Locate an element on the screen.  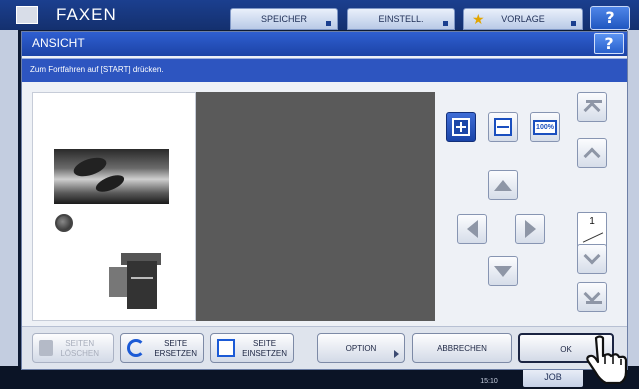
insert-page-label: SEITE EINSETZEN is located at coordinates (264, 348).